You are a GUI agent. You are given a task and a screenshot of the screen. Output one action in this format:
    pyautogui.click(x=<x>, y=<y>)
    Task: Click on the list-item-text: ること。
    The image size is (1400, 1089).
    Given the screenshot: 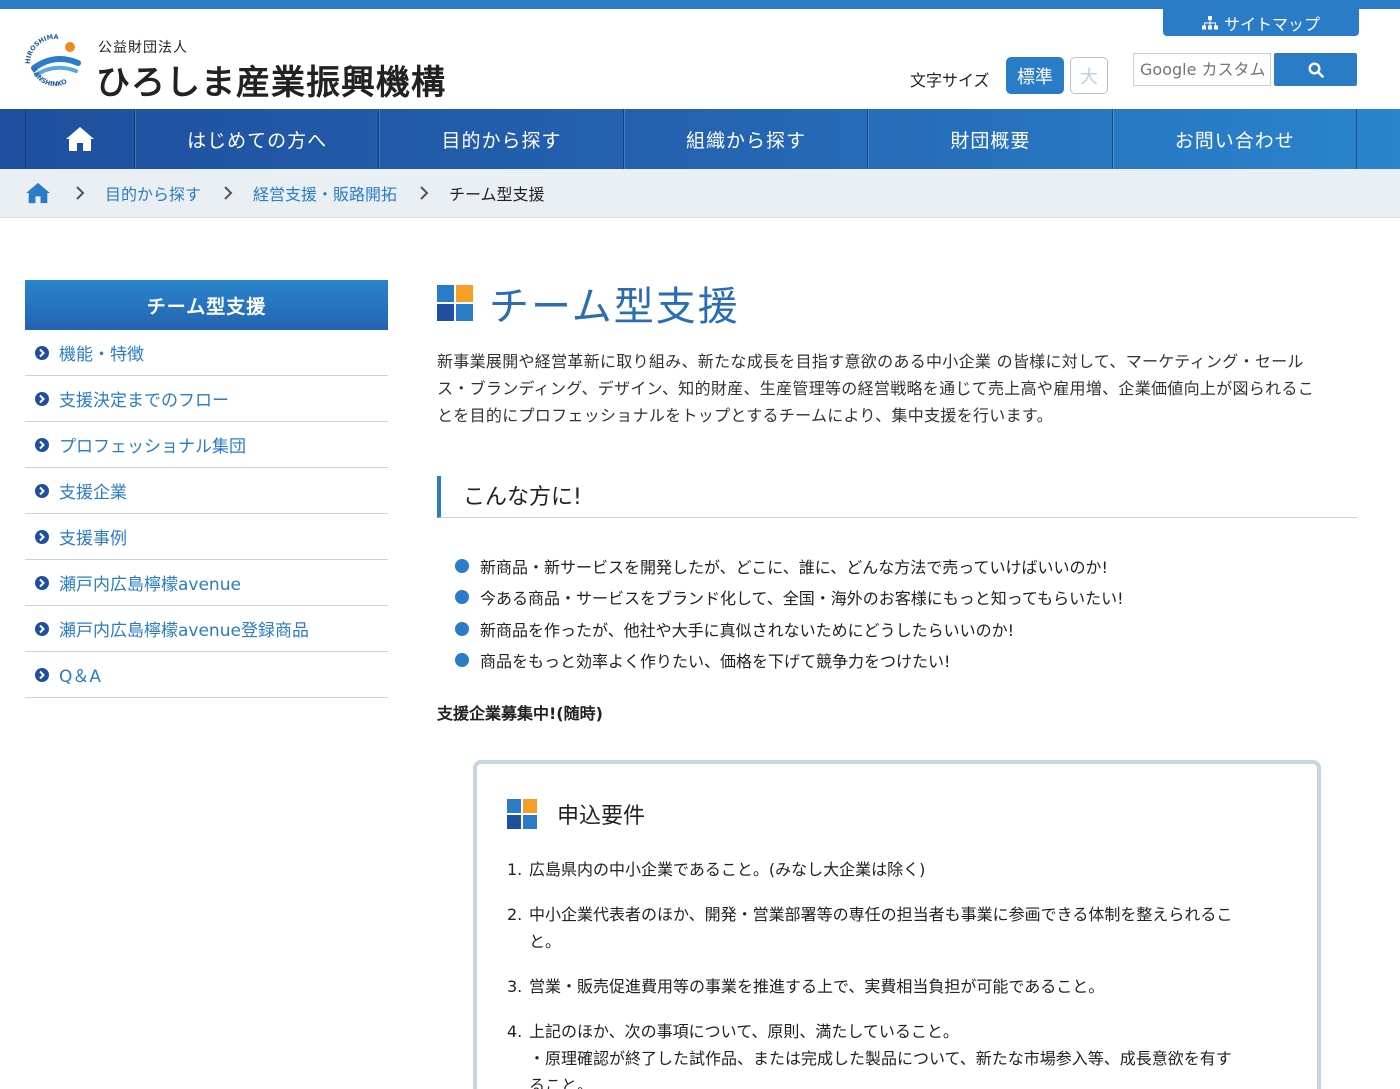 What is the action you would take?
    pyautogui.click(x=561, y=1082)
    